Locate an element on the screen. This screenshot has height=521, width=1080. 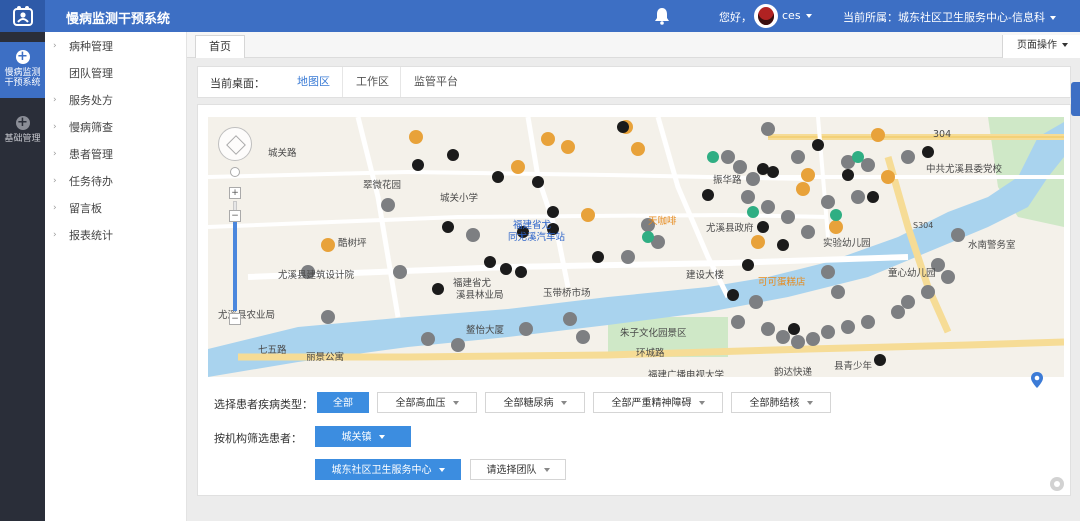
org-selector: 当前所属：城东社区卫生服务中心-信息科 is located at coordinates (949, 17).